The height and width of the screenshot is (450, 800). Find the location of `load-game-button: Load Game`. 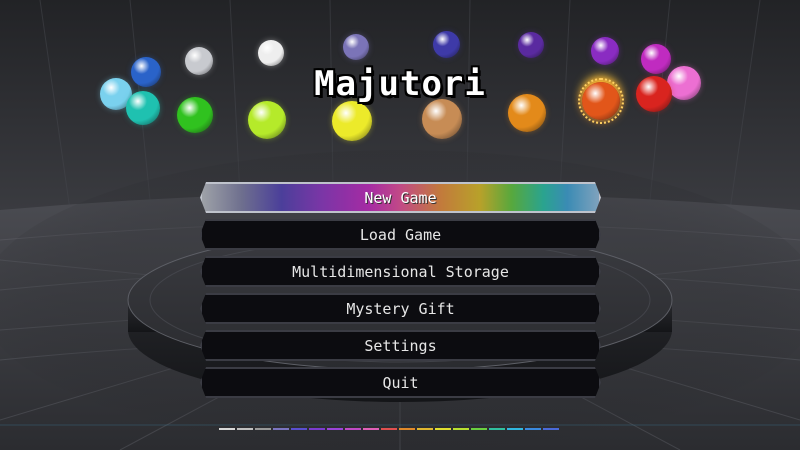

load-game-button: Load Game is located at coordinates (400, 234).